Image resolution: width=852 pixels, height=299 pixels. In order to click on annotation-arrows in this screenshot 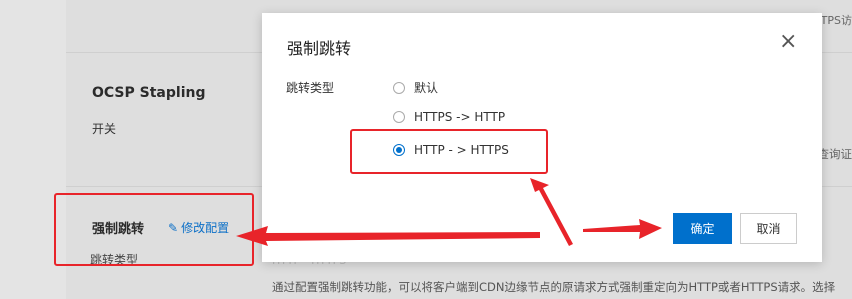, I will do `click(449, 212)`.